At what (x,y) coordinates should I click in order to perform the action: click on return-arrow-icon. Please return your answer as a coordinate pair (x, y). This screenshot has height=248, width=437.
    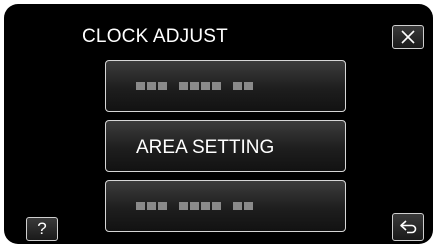
    Looking at the image, I should click on (408, 227).